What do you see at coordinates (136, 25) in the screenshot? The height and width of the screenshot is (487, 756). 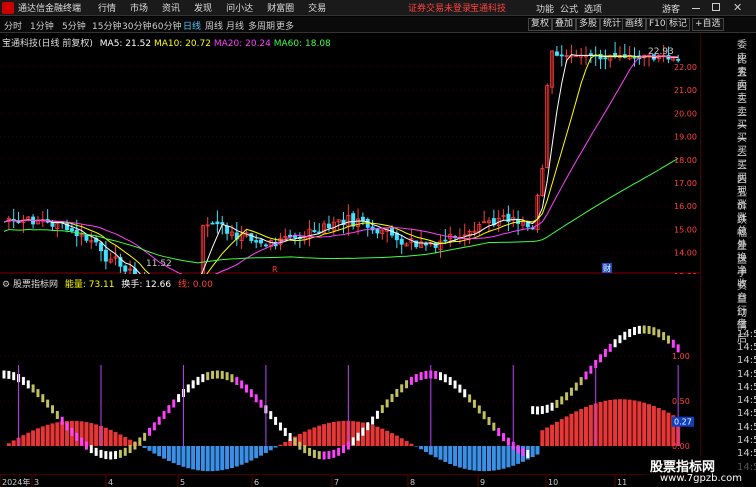 I see `period-30min: 30分钟` at bounding box center [136, 25].